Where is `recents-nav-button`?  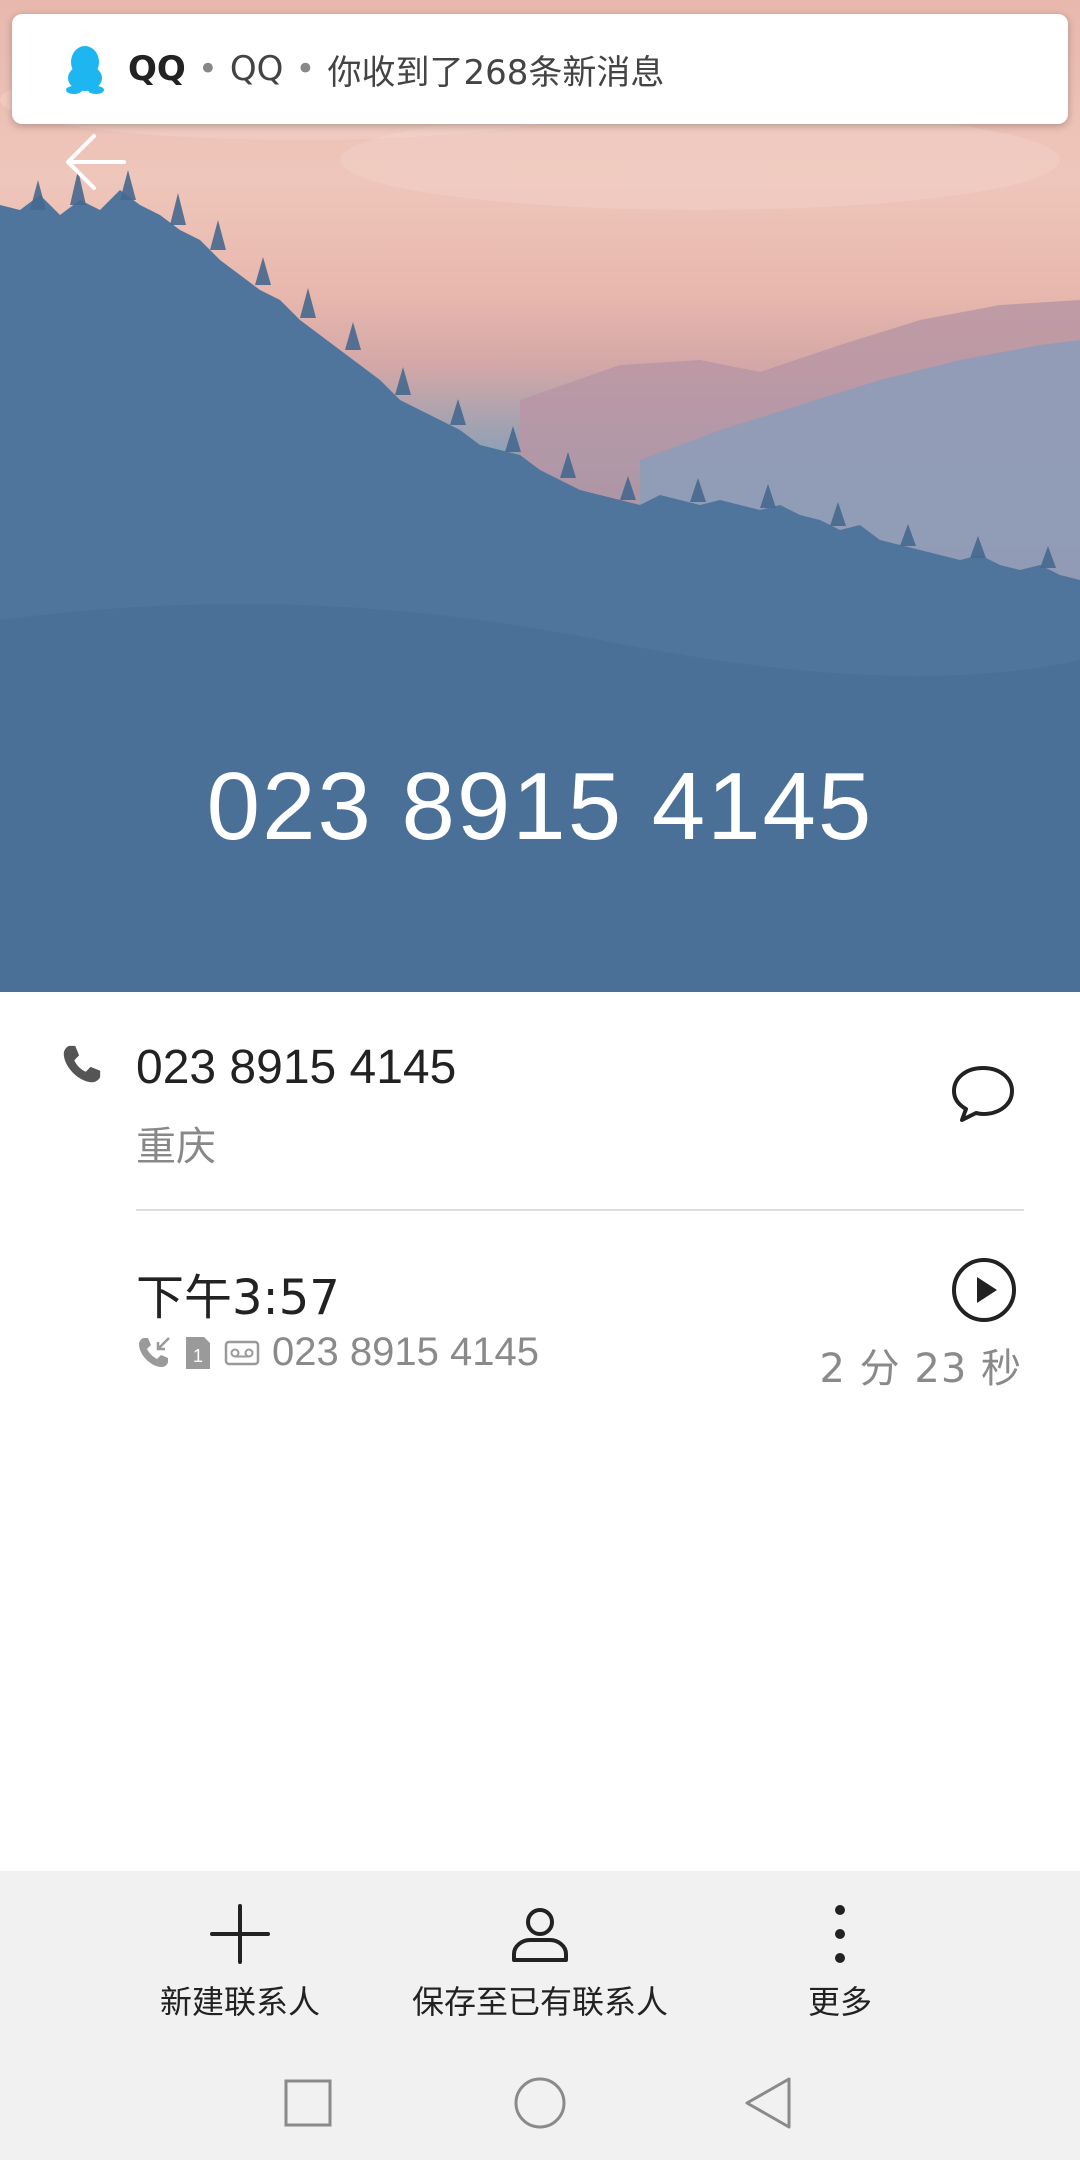
recents-nav-button is located at coordinates (308, 2103).